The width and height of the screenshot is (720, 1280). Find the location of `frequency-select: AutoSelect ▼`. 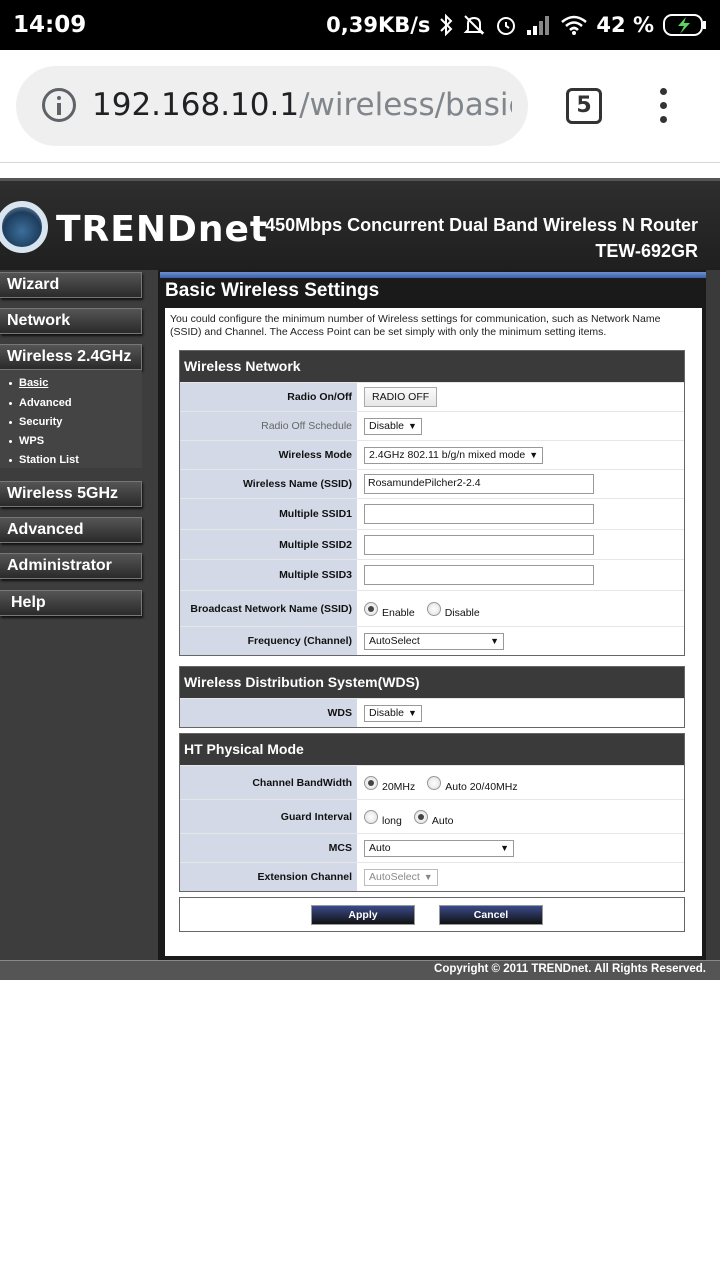

frequency-select: AutoSelect ▼ is located at coordinates (434, 641).